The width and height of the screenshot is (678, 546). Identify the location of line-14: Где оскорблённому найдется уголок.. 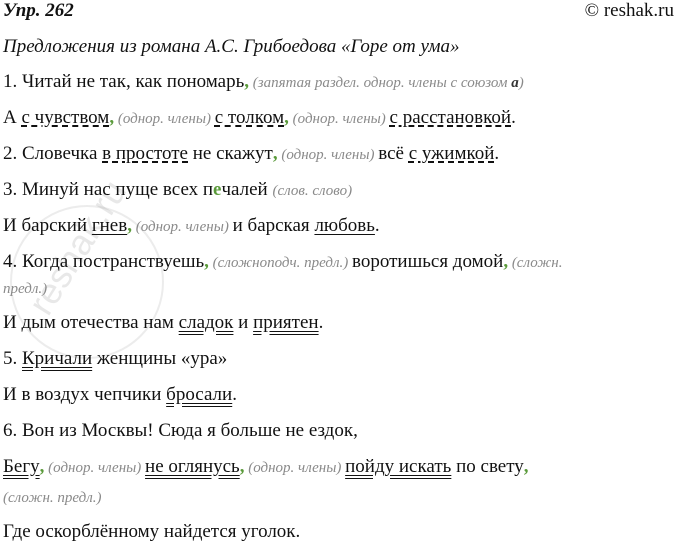
(152, 531).